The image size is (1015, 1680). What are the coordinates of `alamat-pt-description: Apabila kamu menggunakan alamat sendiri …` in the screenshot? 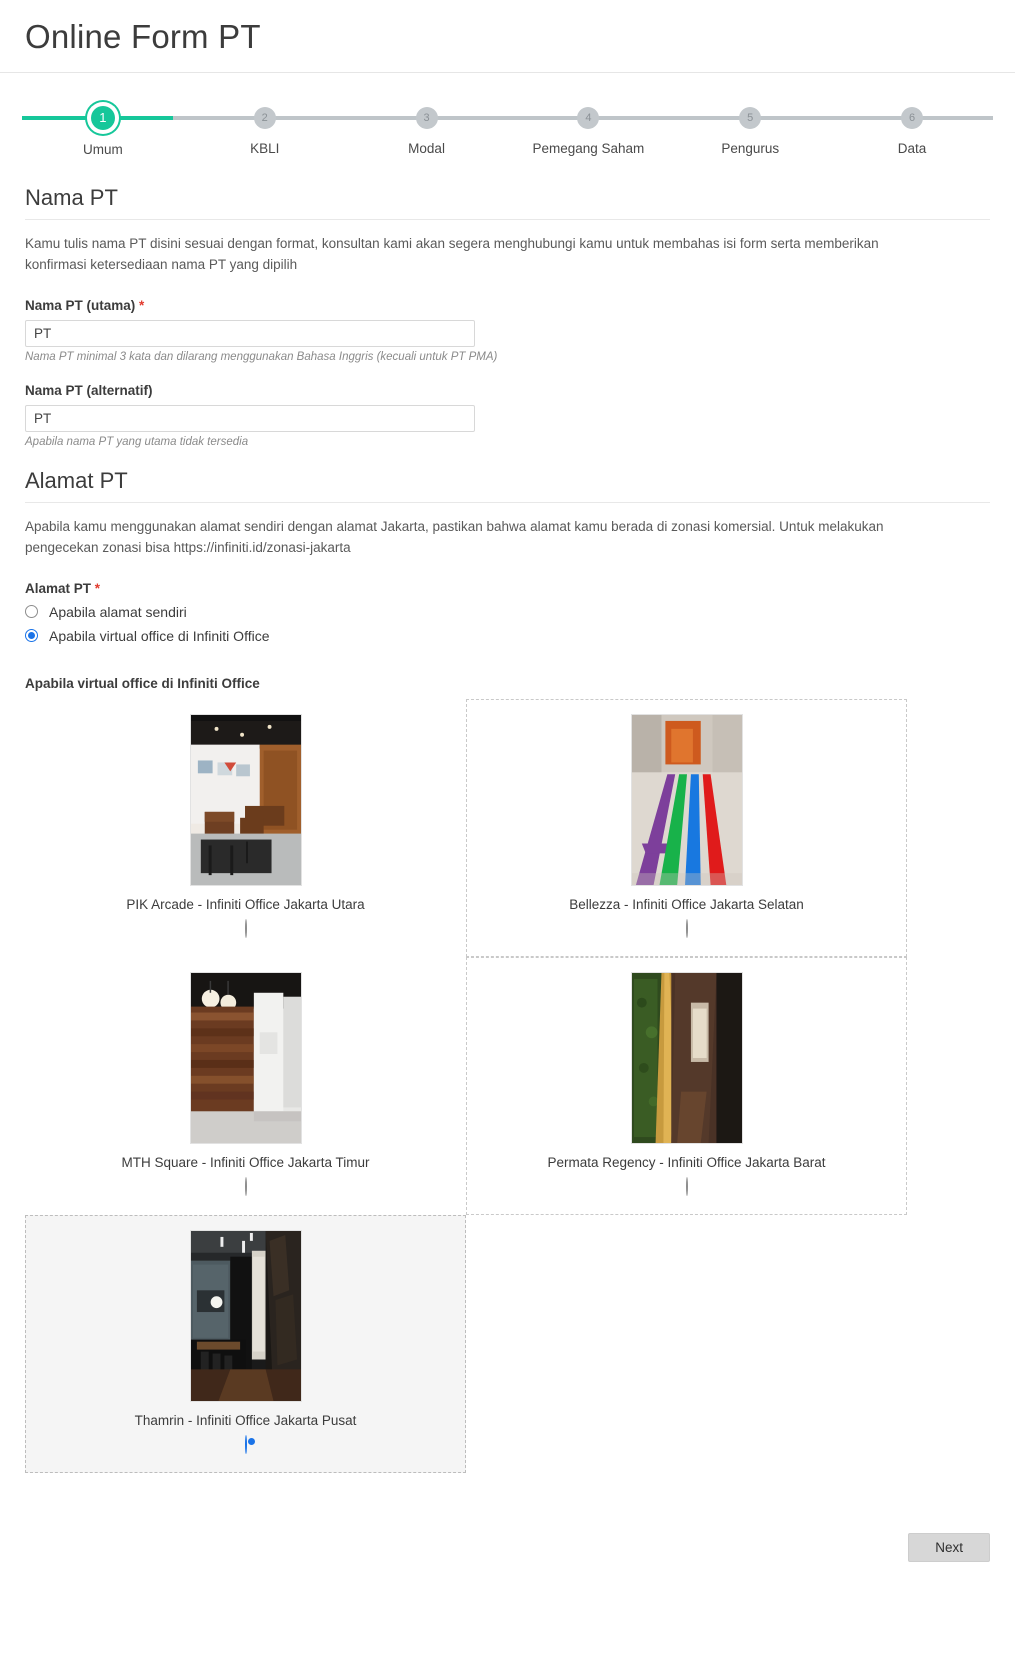 It's located at (454, 536).